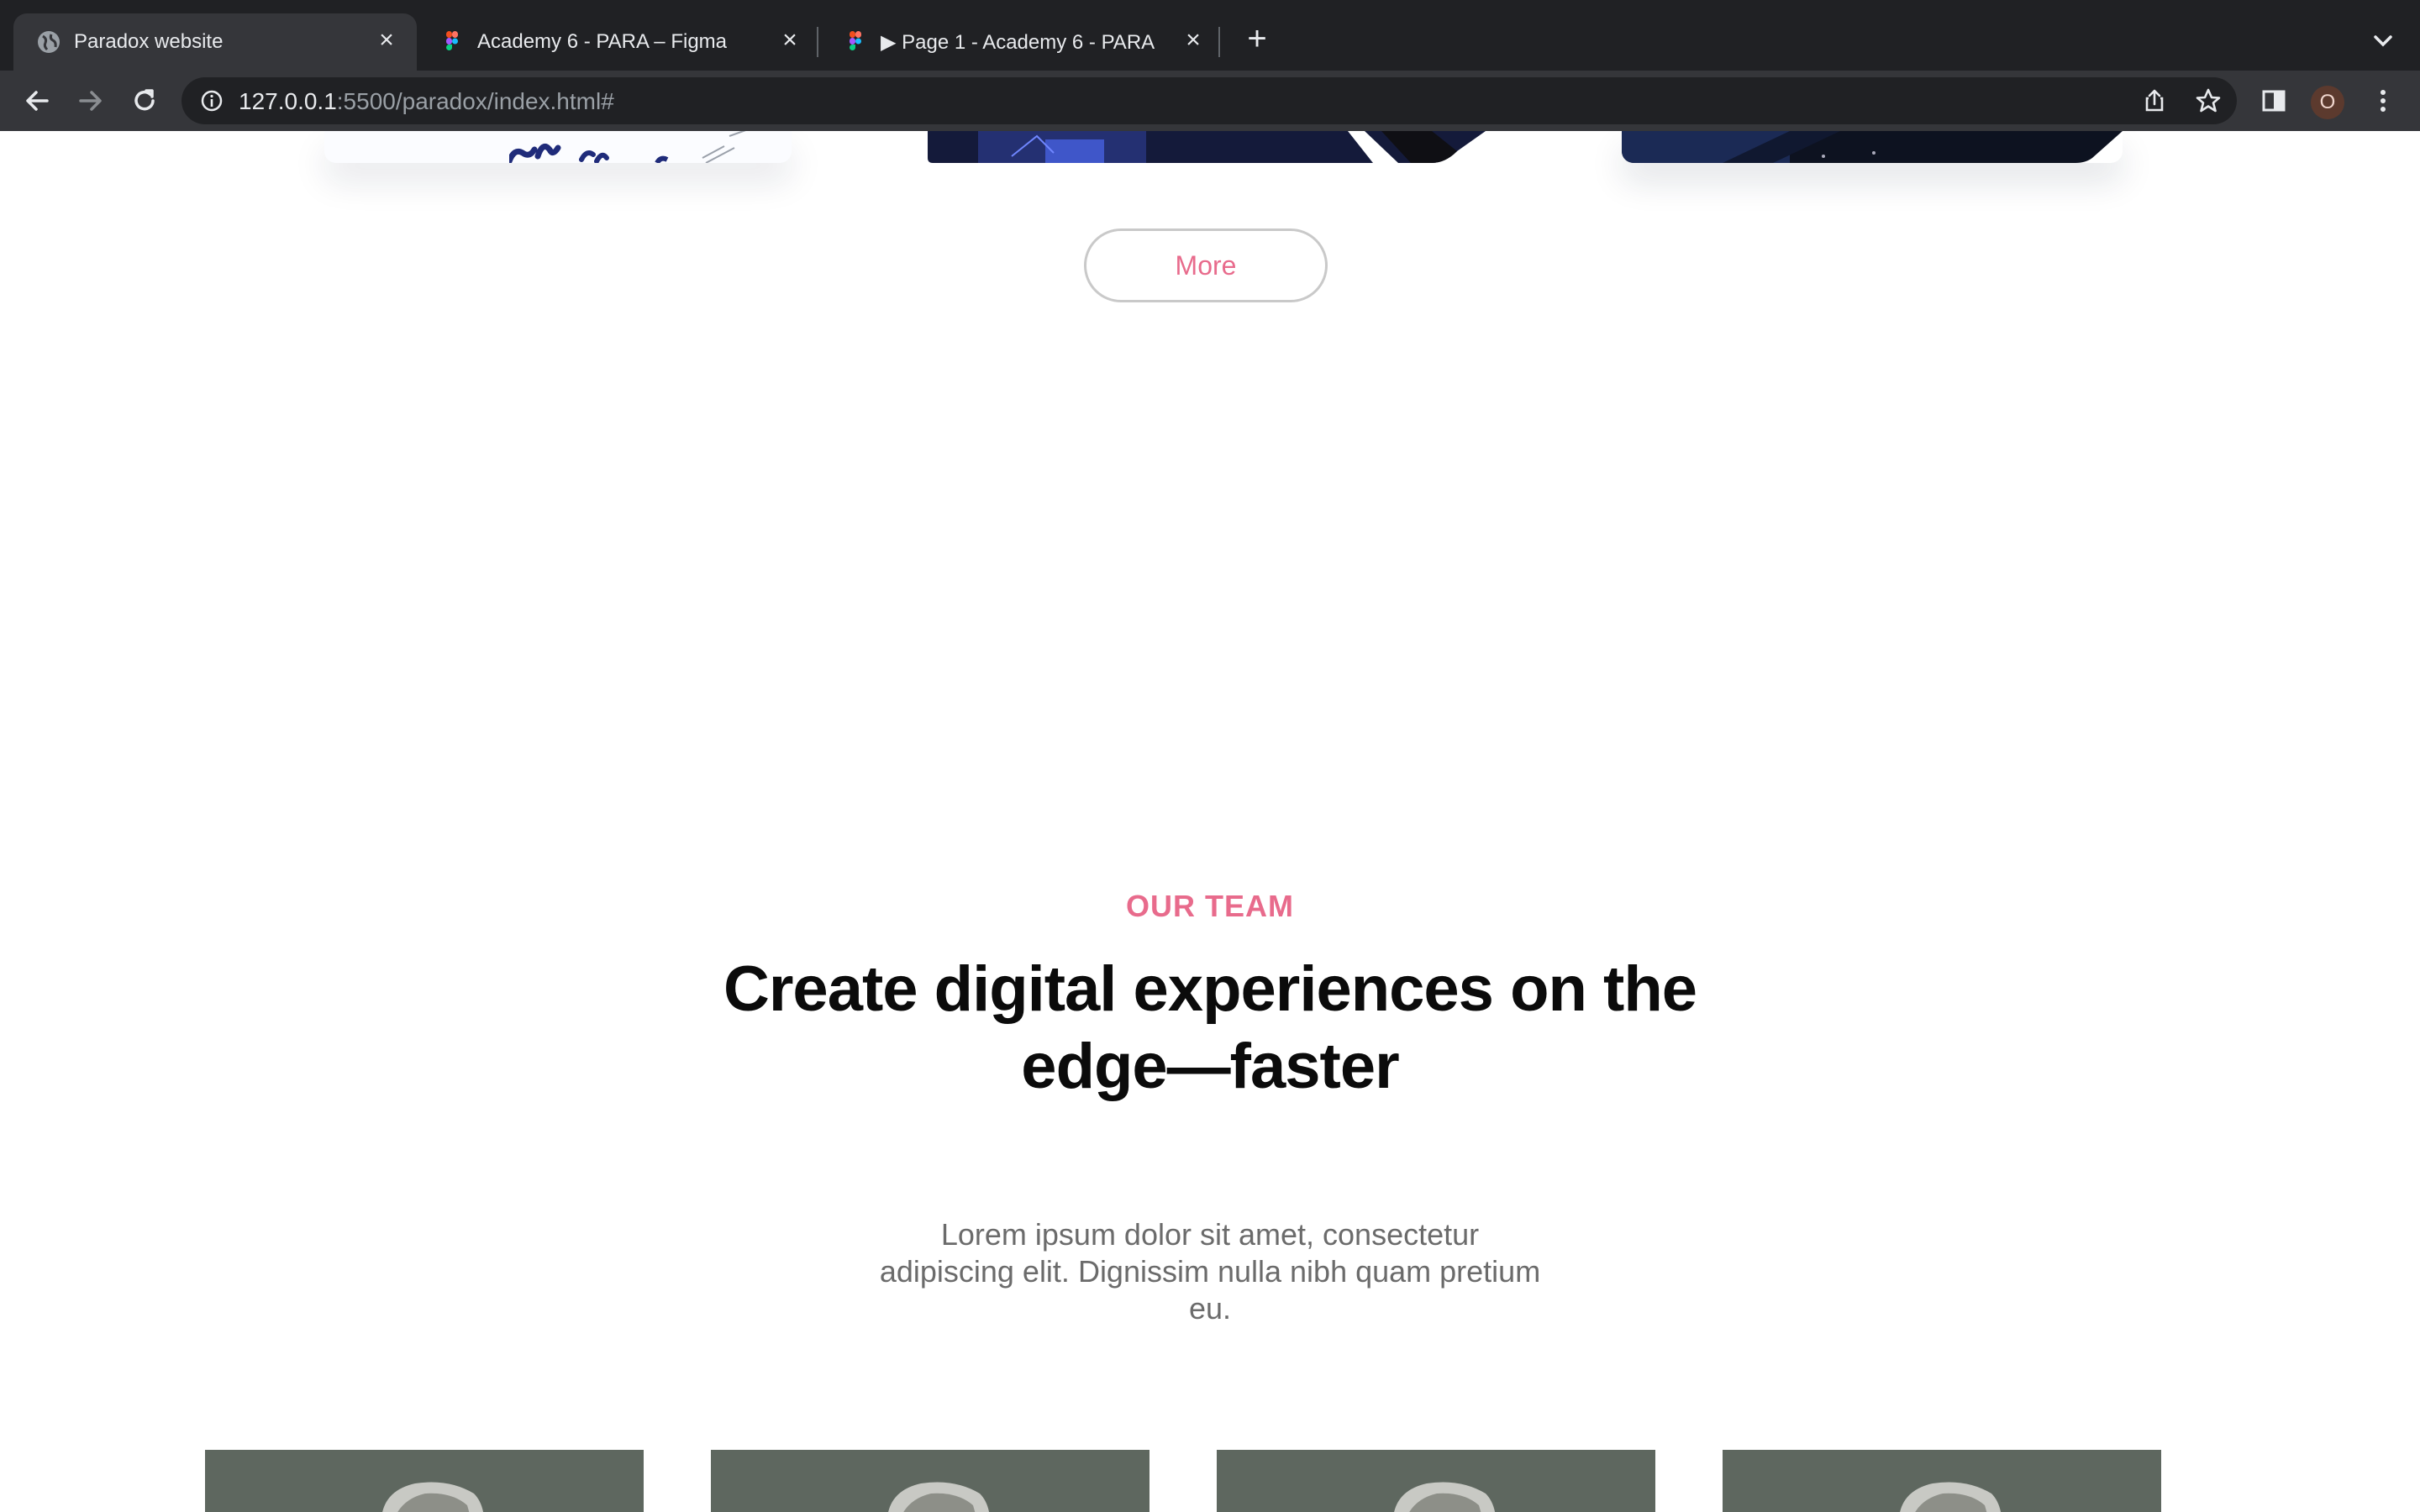 The image size is (2420, 1512). I want to click on tab-figma-academy: Academy 6 - PARA – Figma ×, so click(618, 42).